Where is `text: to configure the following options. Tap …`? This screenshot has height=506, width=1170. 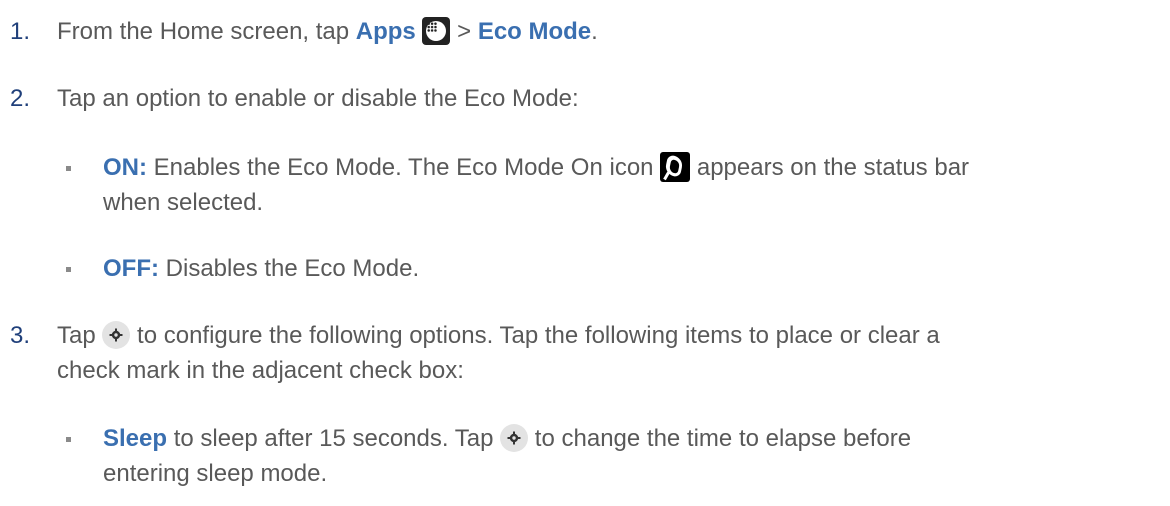 text: to configure the following options. Tap … is located at coordinates (535, 335).